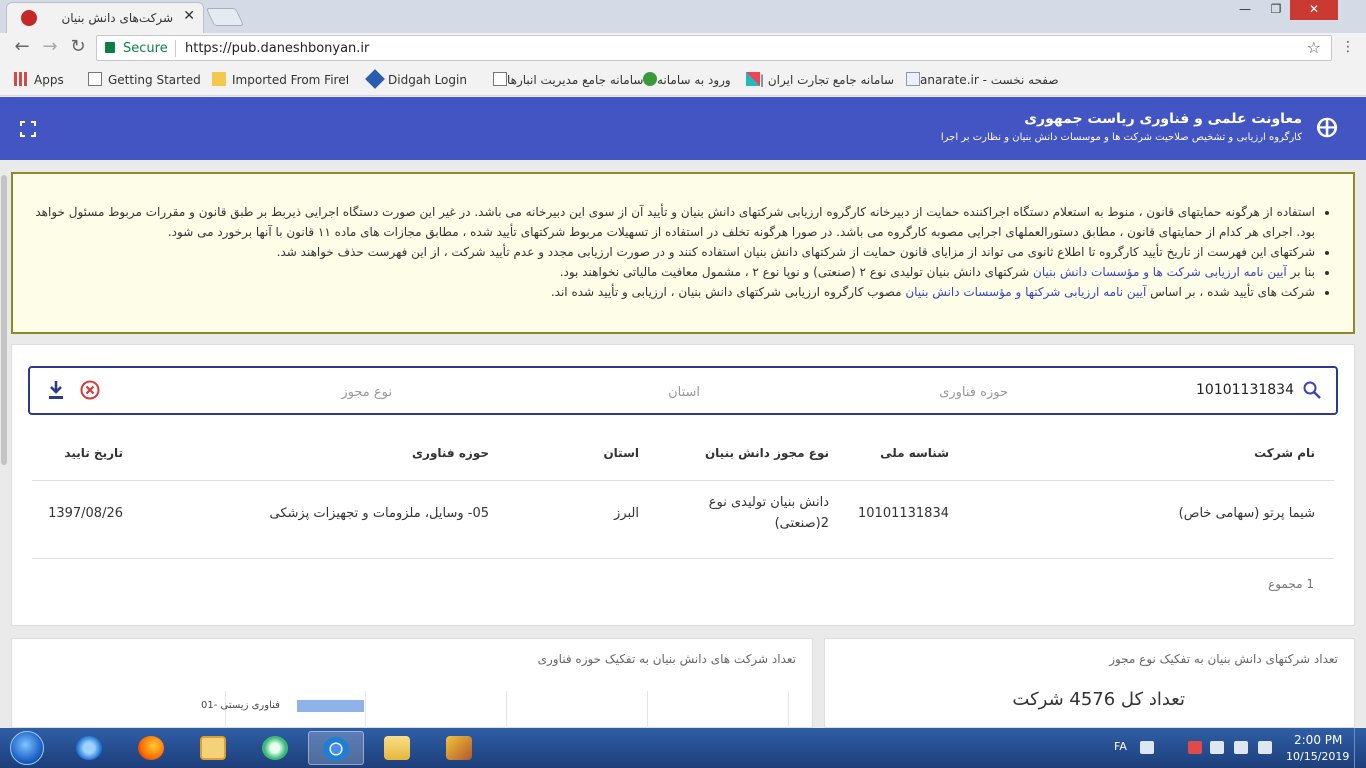 The image size is (1366, 768). Describe the element at coordinates (416, 79) in the screenshot. I see `bookmark-didgah-login: Didgah Login` at that location.